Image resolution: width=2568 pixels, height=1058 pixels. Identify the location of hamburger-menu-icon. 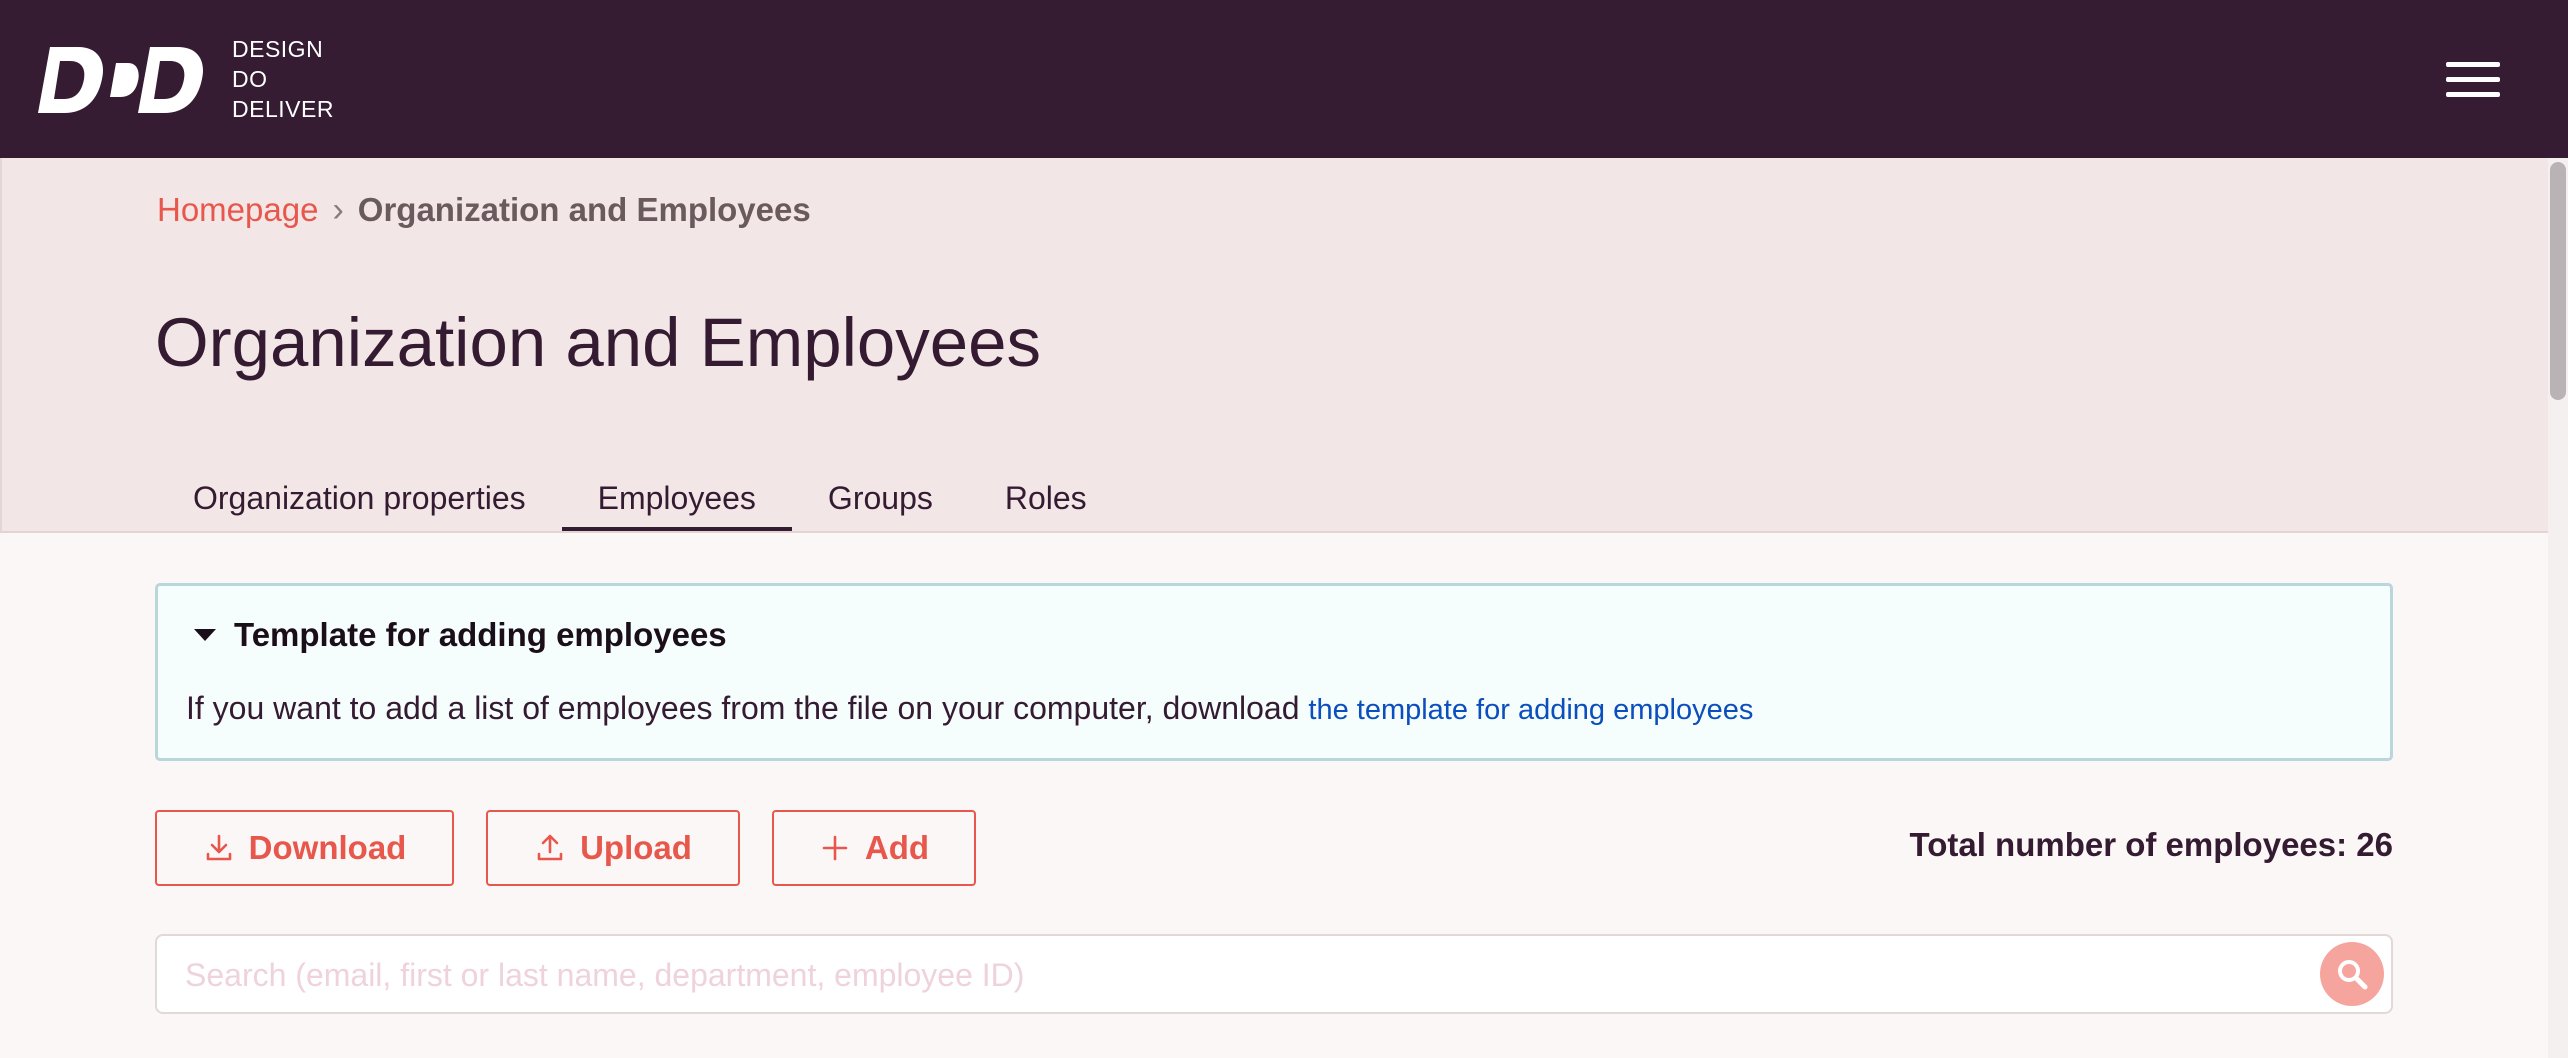
(2471, 80).